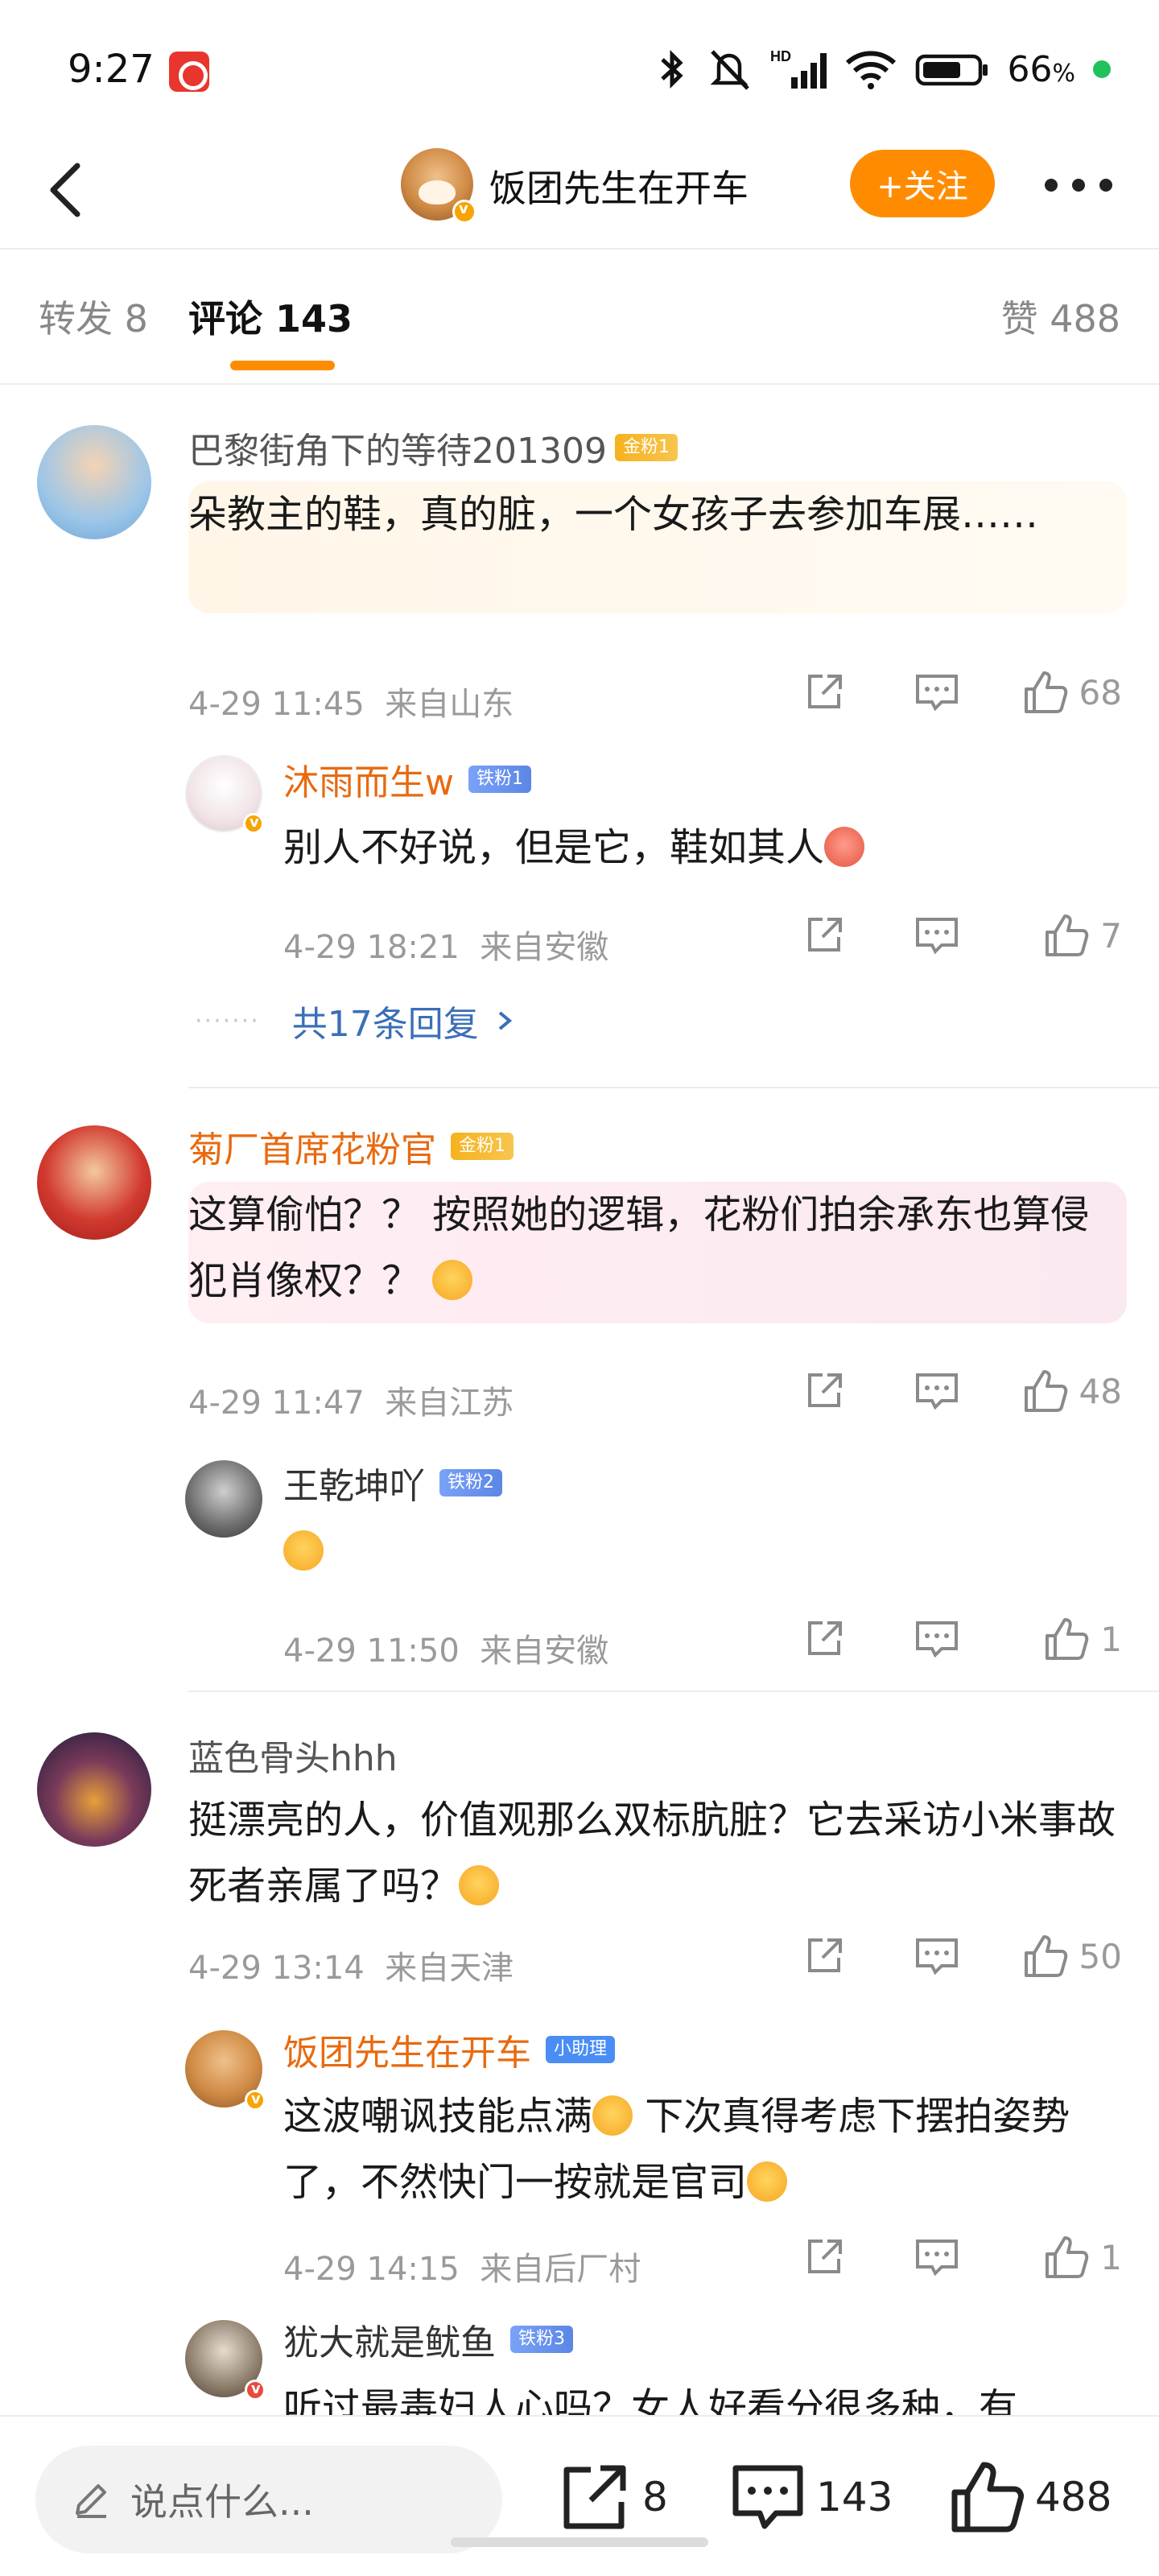 Image resolution: width=1159 pixels, height=2576 pixels. What do you see at coordinates (351, 701) in the screenshot?
I see `comment-meta: 4-29 11:45 来自山东` at bounding box center [351, 701].